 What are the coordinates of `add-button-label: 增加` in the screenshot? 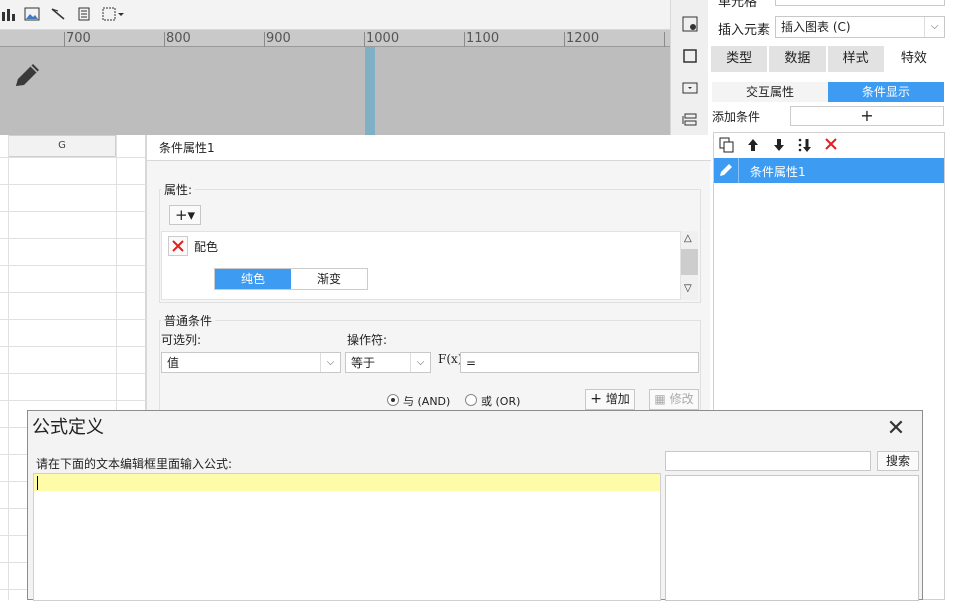 It's located at (617, 399).